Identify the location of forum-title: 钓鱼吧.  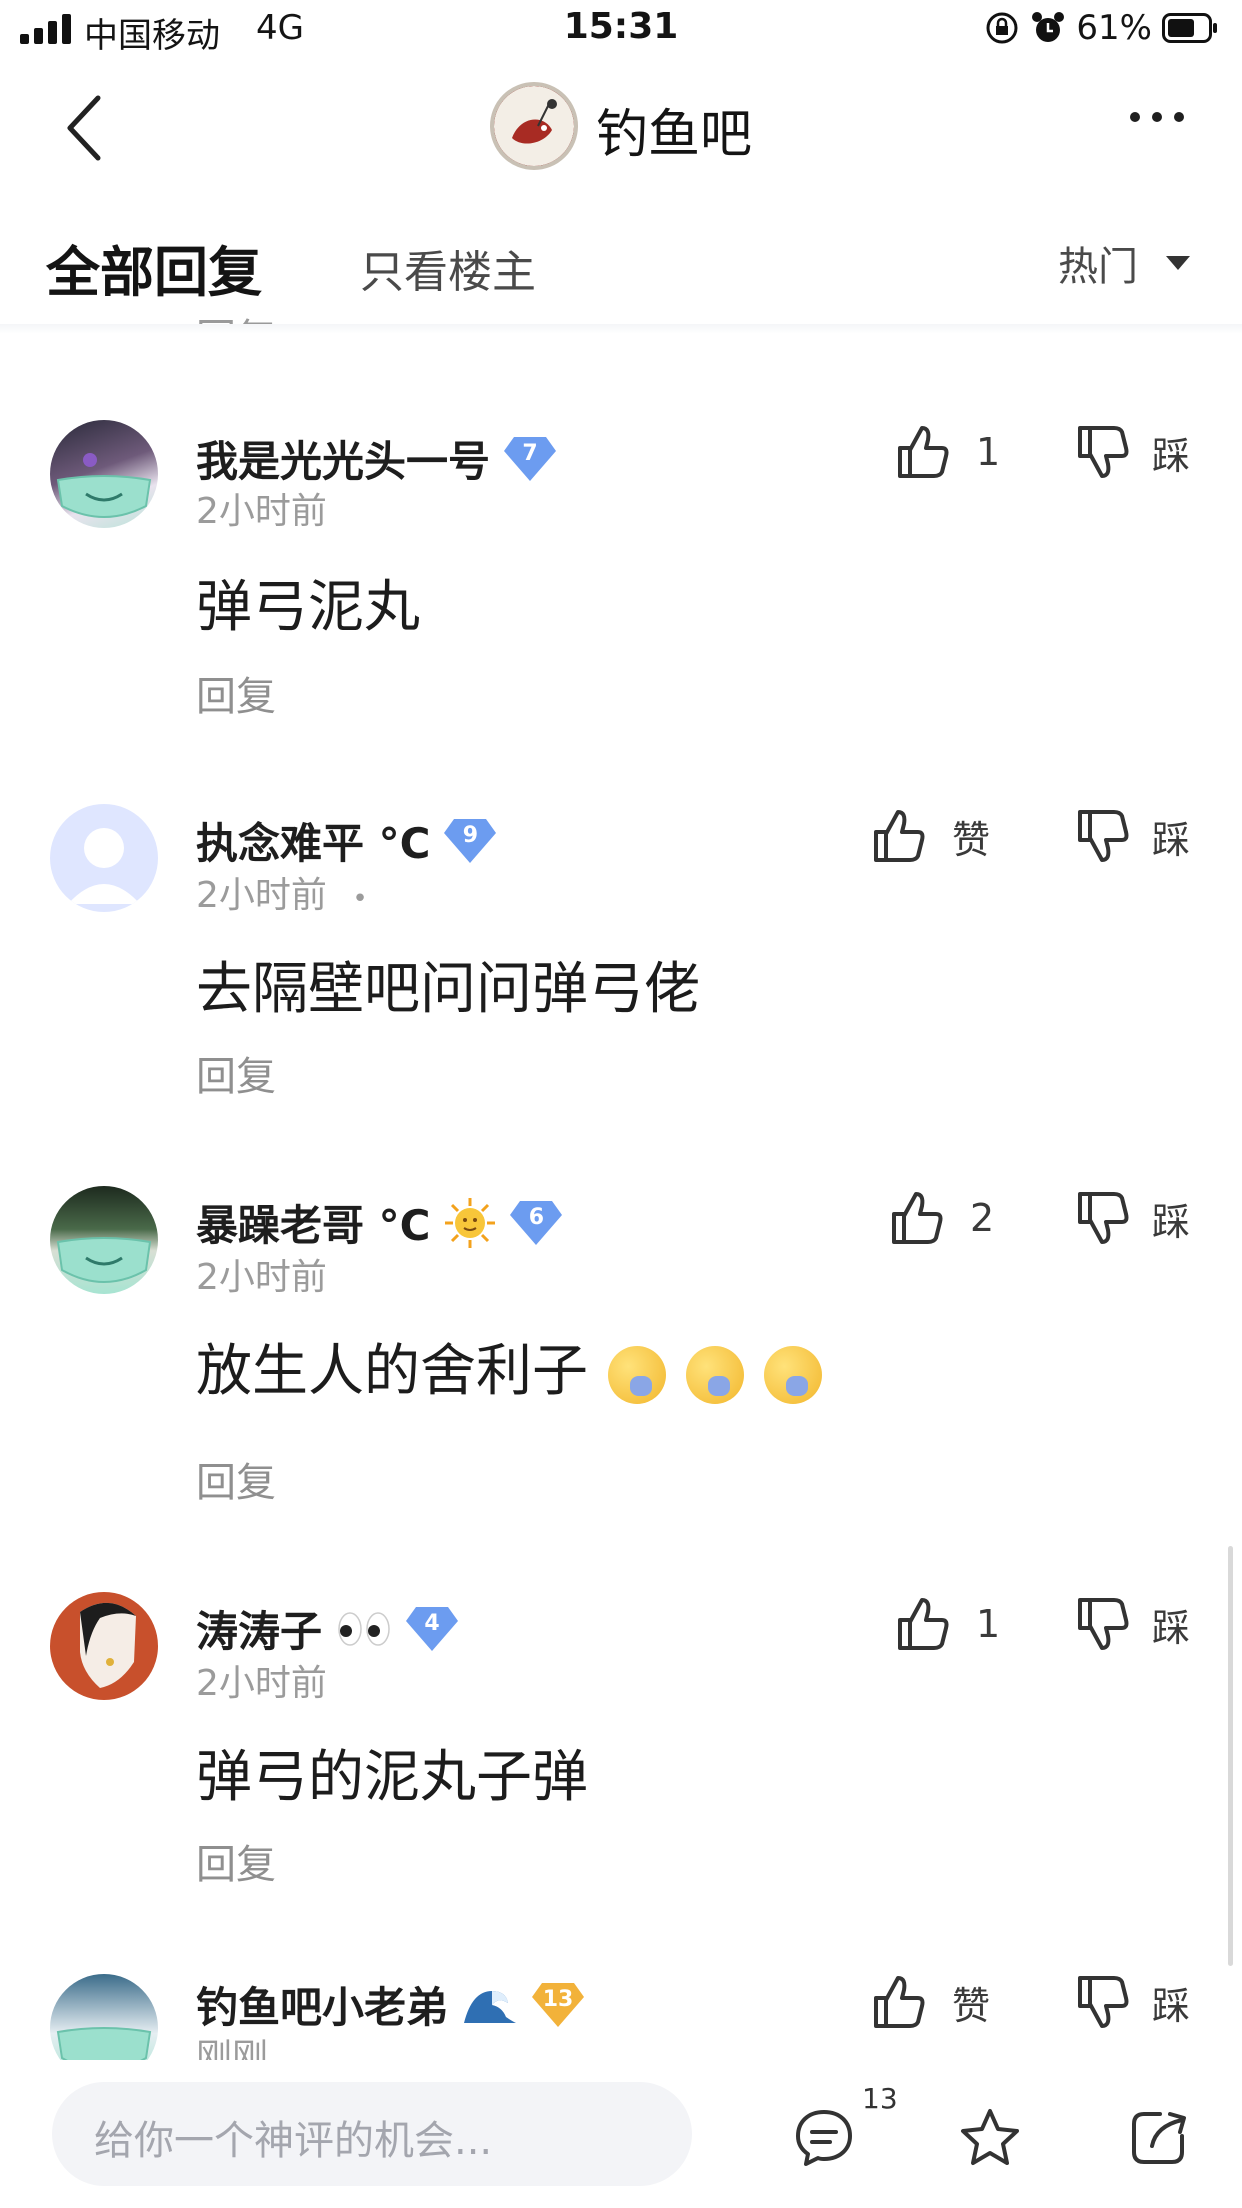
(674, 129).